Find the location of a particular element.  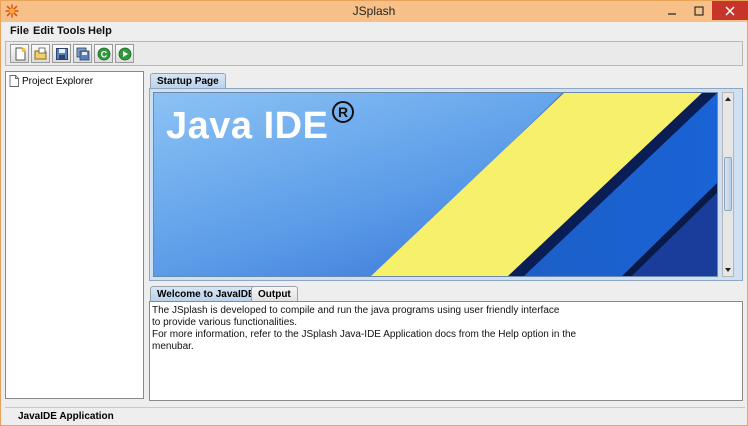

compile-button: C is located at coordinates (103, 53).